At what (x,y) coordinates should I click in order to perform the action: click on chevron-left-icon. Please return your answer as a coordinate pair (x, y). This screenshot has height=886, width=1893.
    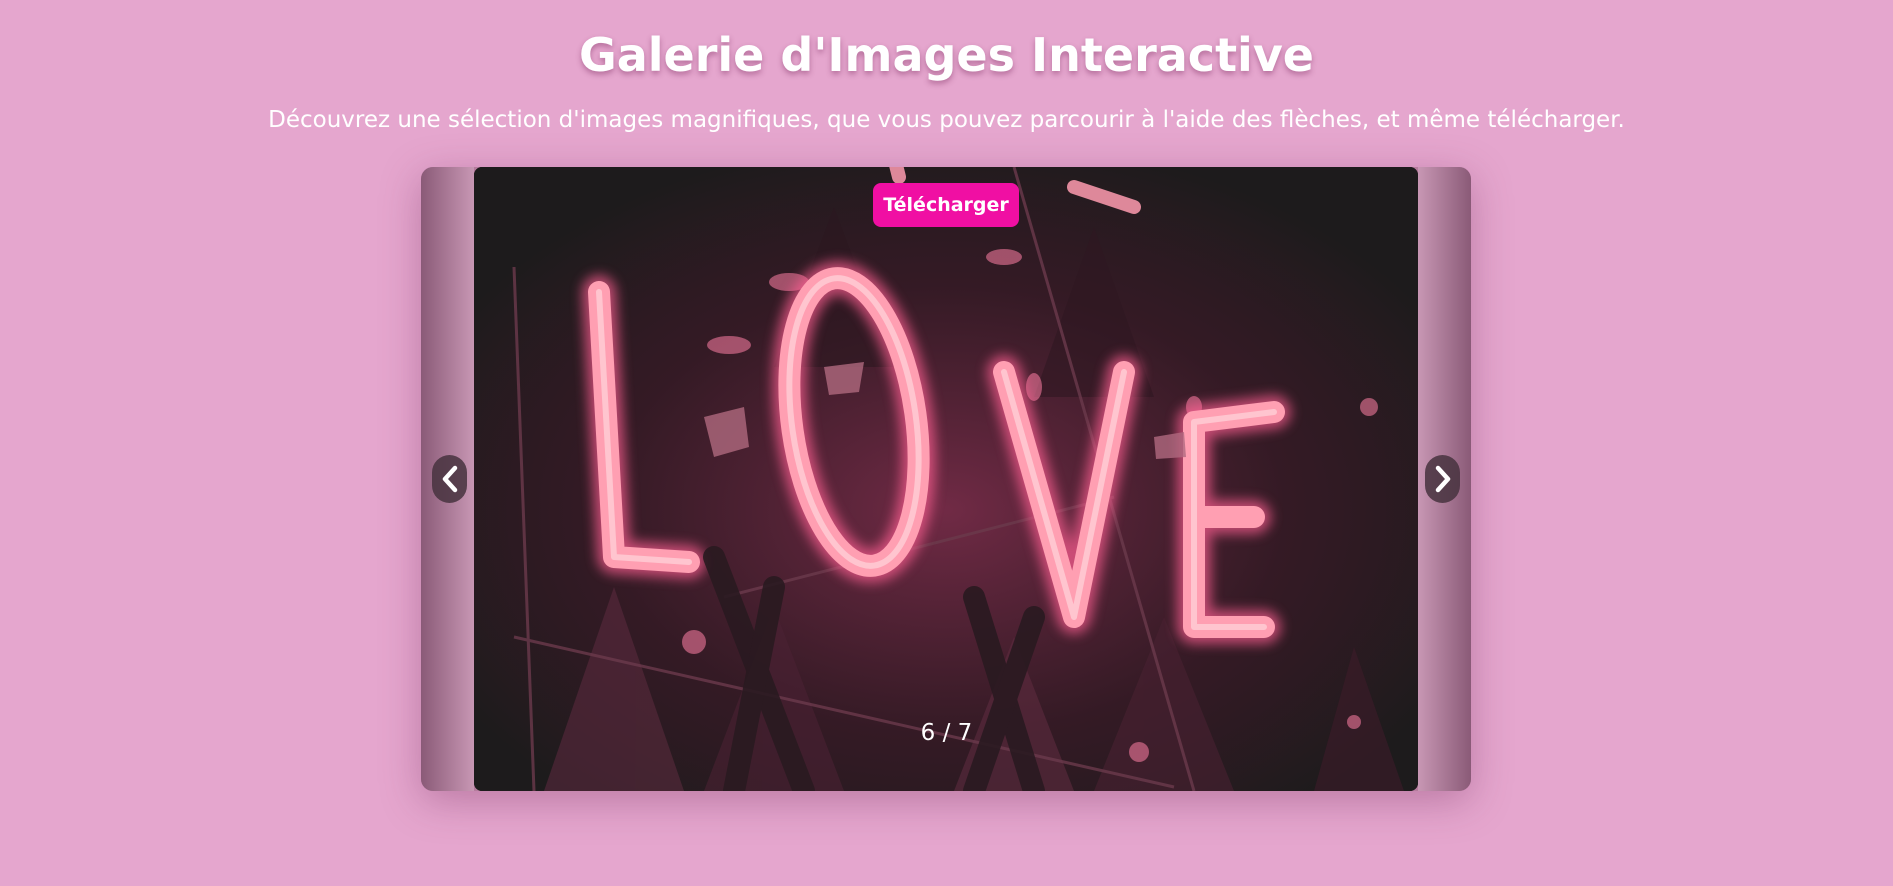
    Looking at the image, I should click on (449, 479).